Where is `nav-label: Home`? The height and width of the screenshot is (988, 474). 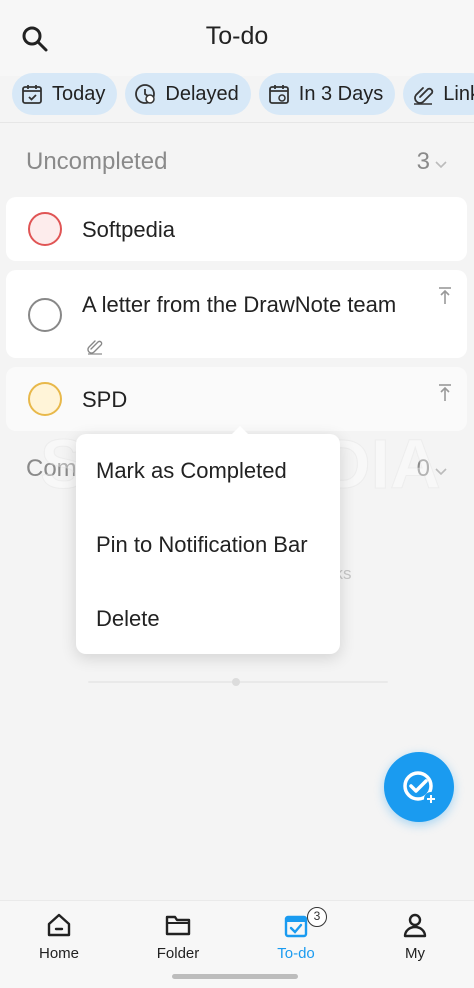
nav-label: Home is located at coordinates (58, 953).